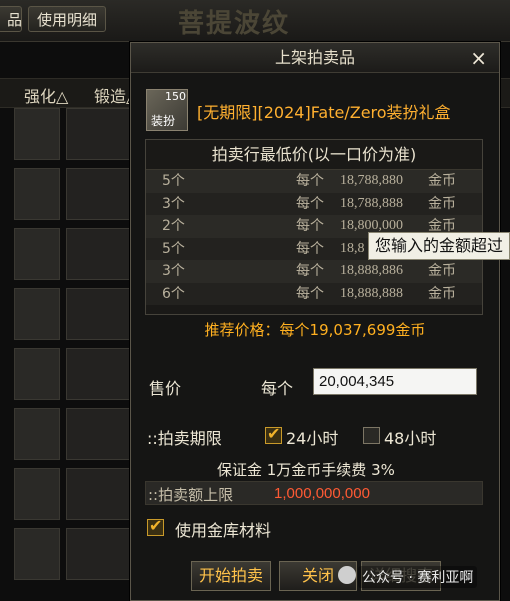 The image size is (510, 601). Describe the element at coordinates (165, 388) in the screenshot. I see `sell-price-label: 售价` at that location.